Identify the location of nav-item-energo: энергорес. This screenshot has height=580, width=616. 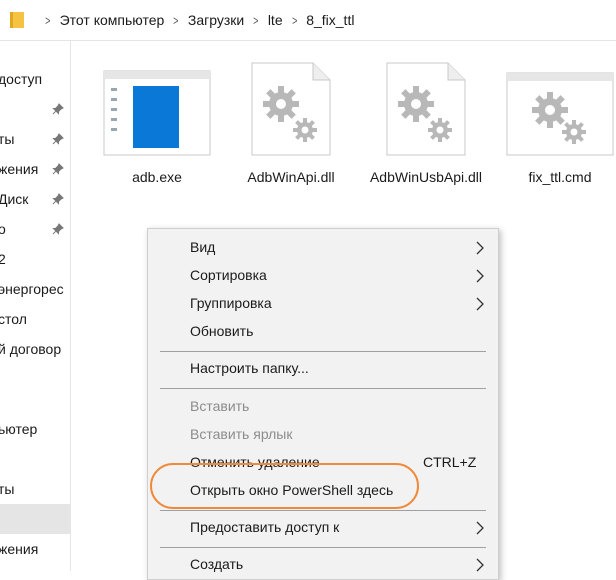
(35, 290).